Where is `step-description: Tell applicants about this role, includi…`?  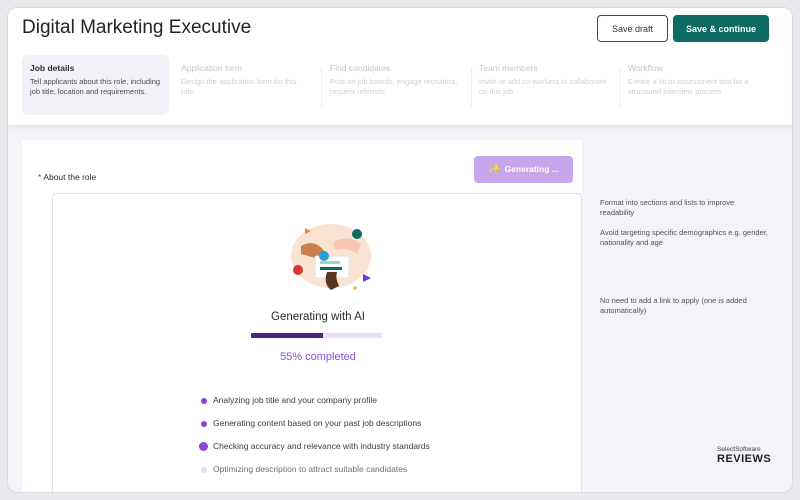 step-description: Tell applicants about this role, includi… is located at coordinates (95, 86).